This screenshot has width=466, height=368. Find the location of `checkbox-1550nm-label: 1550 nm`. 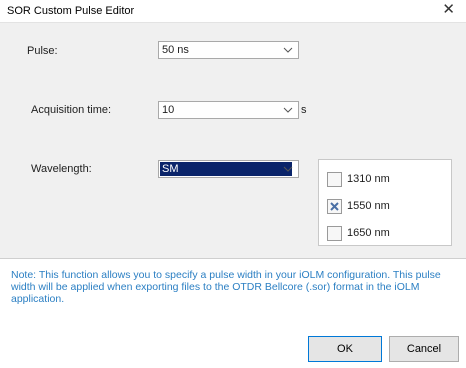

checkbox-1550nm-label: 1550 nm is located at coordinates (368, 206).